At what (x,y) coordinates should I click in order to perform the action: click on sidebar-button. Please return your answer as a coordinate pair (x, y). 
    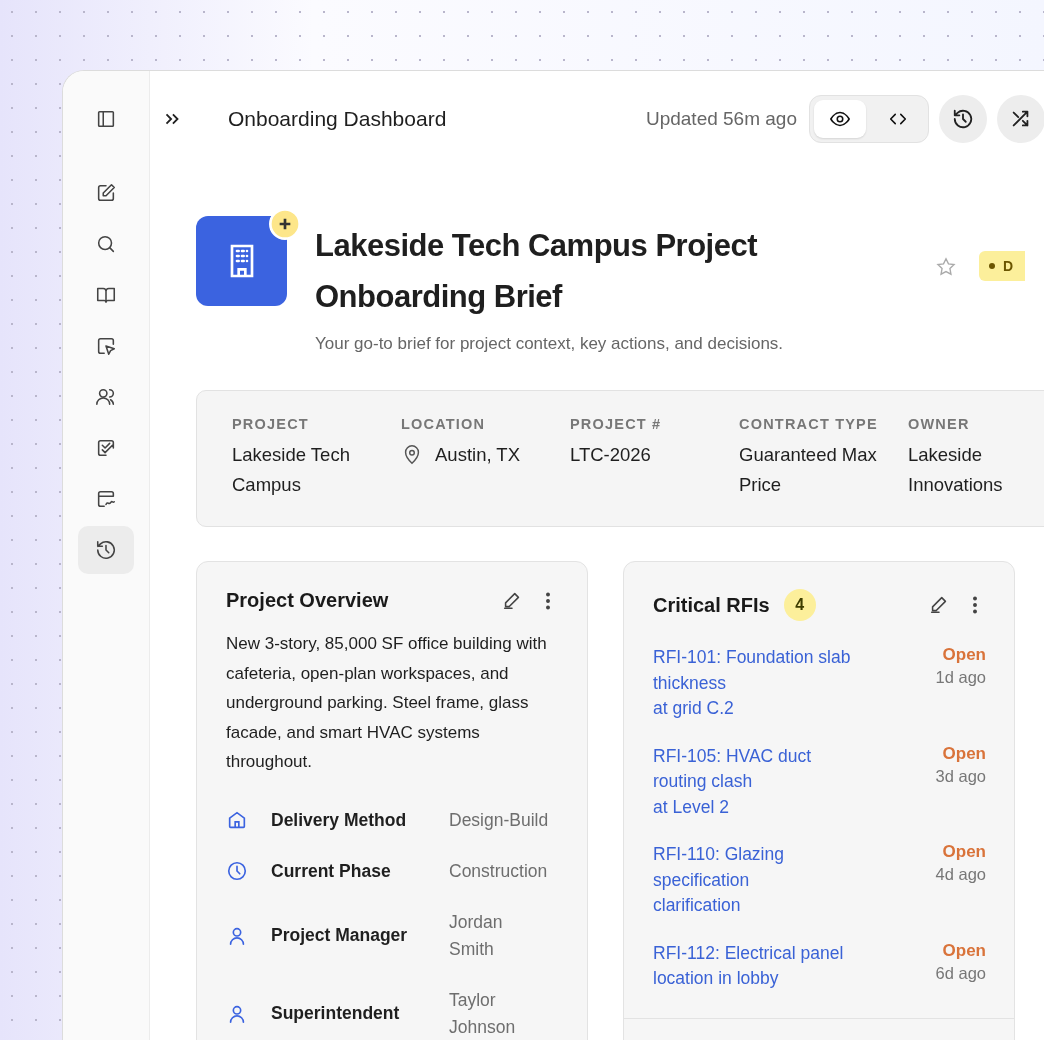
    Looking at the image, I should click on (106, 550).